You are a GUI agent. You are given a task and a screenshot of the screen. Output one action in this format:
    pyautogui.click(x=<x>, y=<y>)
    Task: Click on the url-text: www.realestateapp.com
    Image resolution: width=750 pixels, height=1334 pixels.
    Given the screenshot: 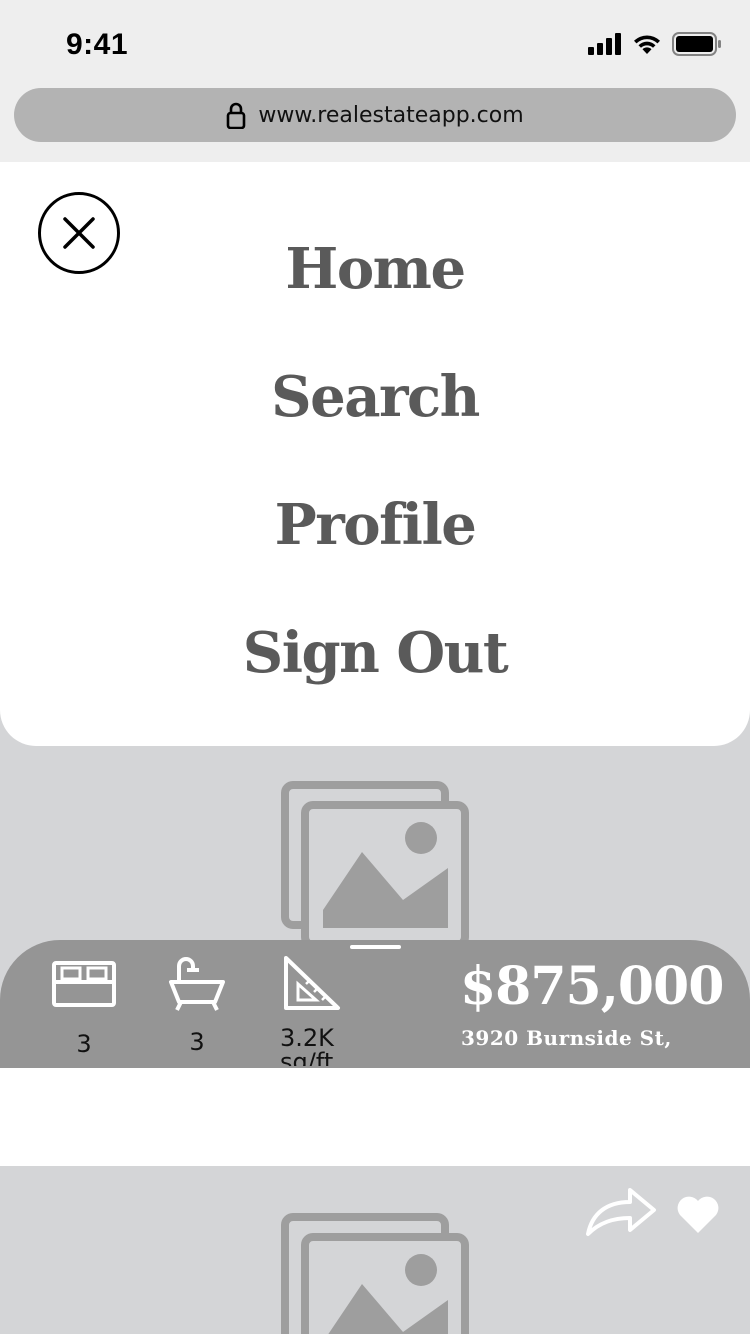 What is the action you would take?
    pyautogui.click(x=391, y=115)
    